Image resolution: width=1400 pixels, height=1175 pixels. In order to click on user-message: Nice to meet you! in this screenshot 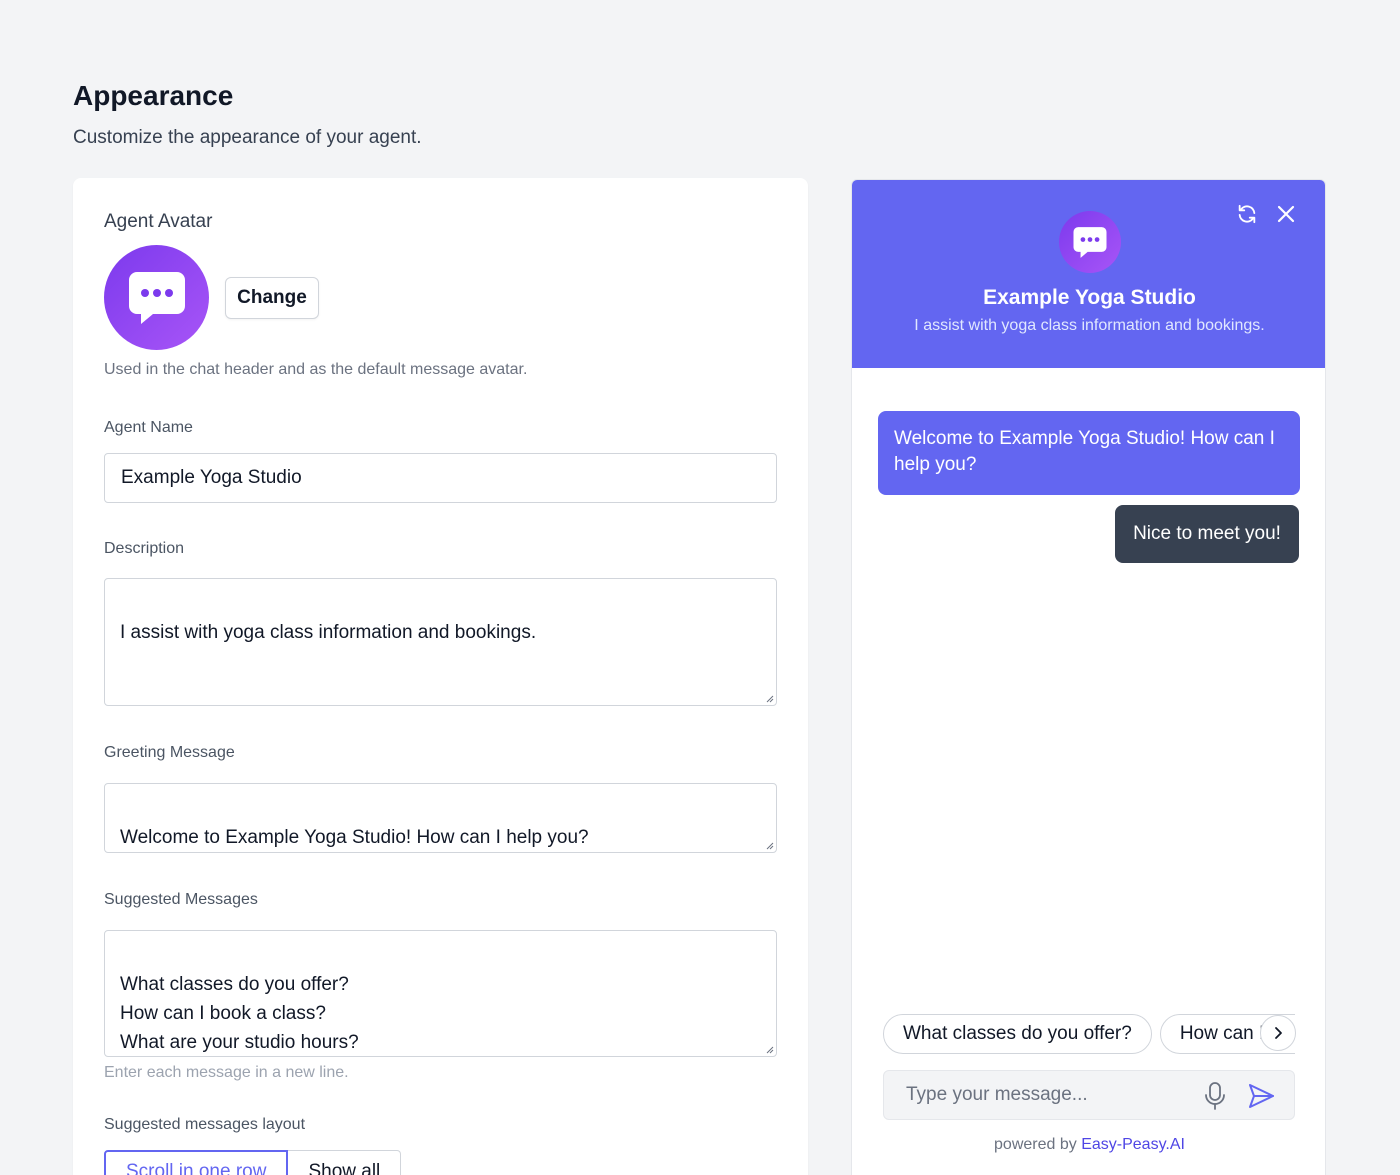, I will do `click(1207, 534)`.